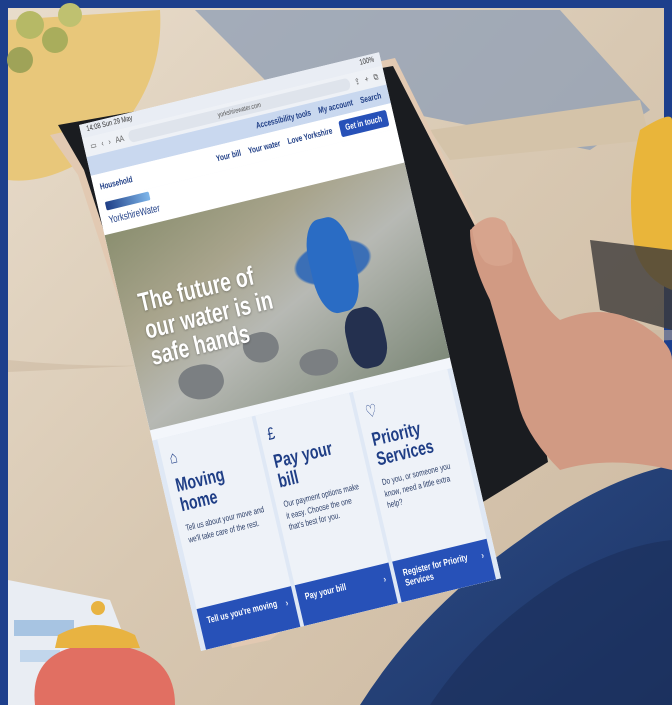 The image size is (672, 705). Describe the element at coordinates (264, 147) in the screenshot. I see `nav-your-water: Your water` at that location.